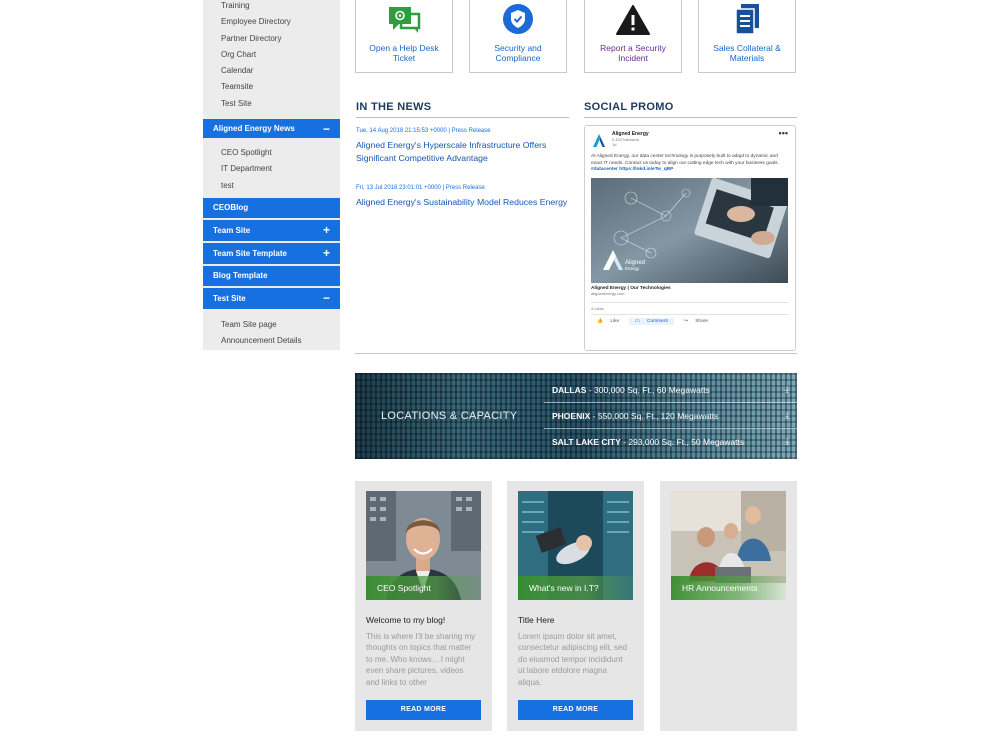 The width and height of the screenshot is (1000, 750). I want to click on sidebar-link-employee-directory: Employee Directory, so click(271, 22).